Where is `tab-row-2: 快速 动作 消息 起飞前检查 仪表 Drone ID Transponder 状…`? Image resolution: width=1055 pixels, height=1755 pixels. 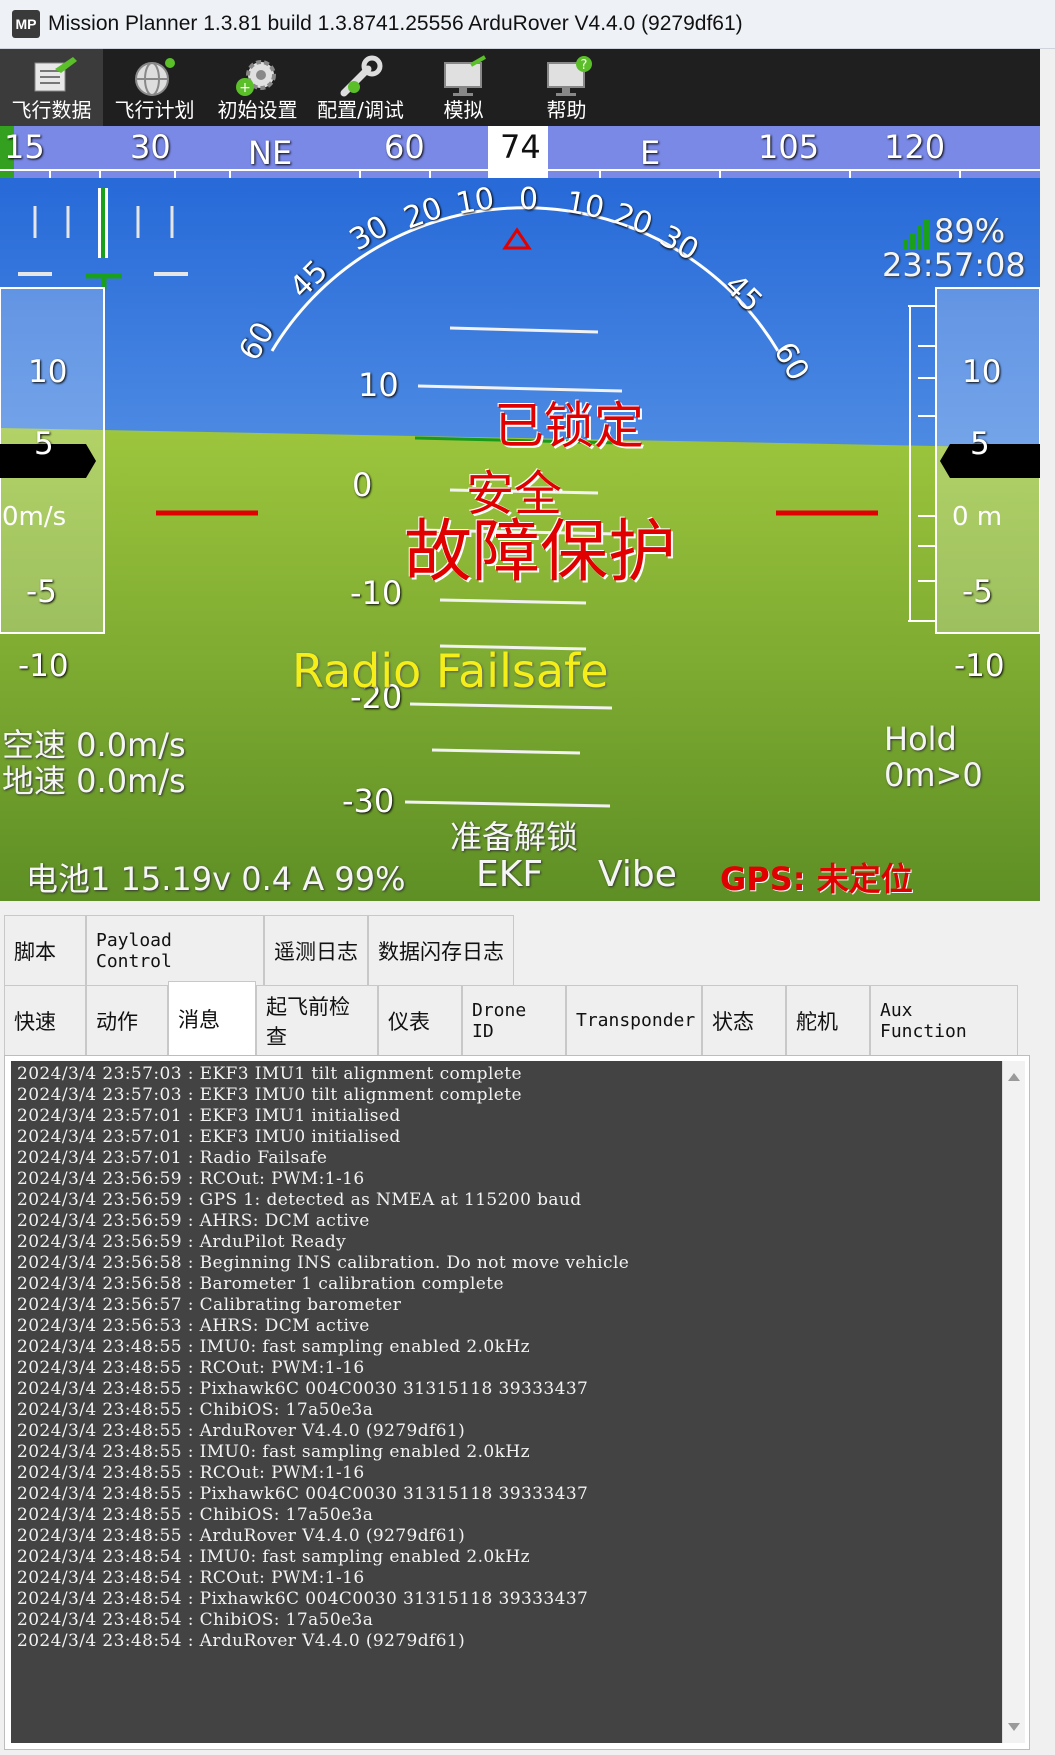 tab-row-2: 快速 动作 消息 起飞前检查 仪表 Drone ID Transponder 状… is located at coordinates (511, 1018).